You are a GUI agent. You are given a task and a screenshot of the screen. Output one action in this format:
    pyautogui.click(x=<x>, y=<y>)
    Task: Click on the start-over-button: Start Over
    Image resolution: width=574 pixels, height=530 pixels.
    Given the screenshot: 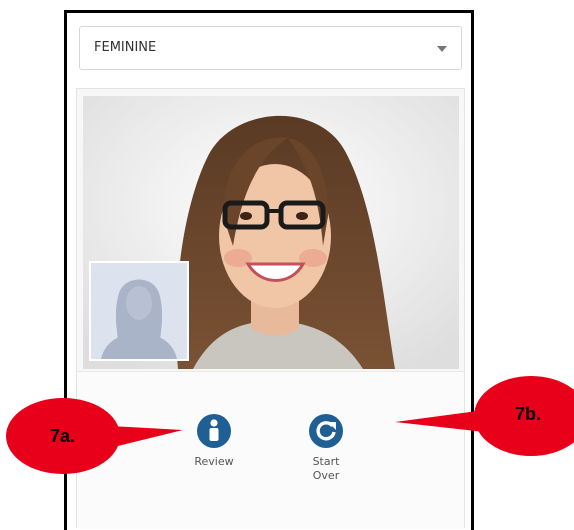 What is the action you would take?
    pyautogui.click(x=326, y=448)
    